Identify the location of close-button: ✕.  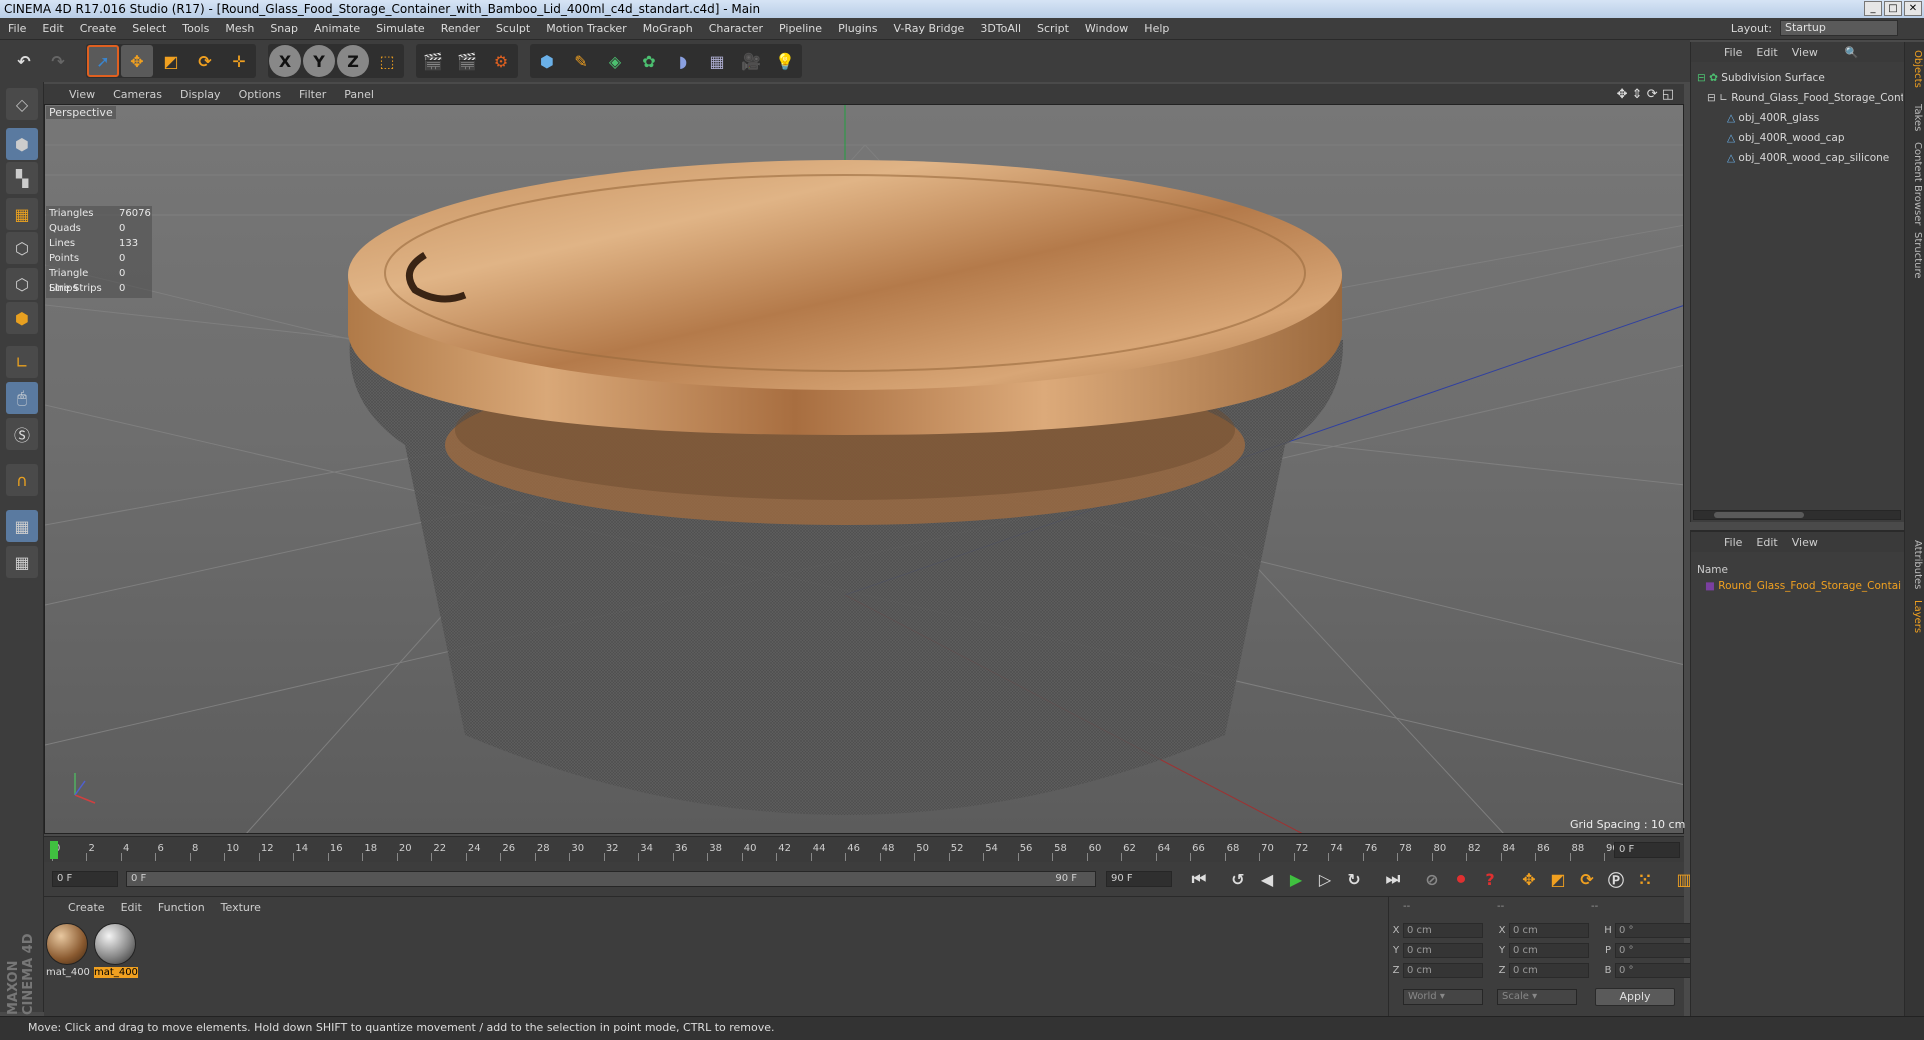
(1913, 8).